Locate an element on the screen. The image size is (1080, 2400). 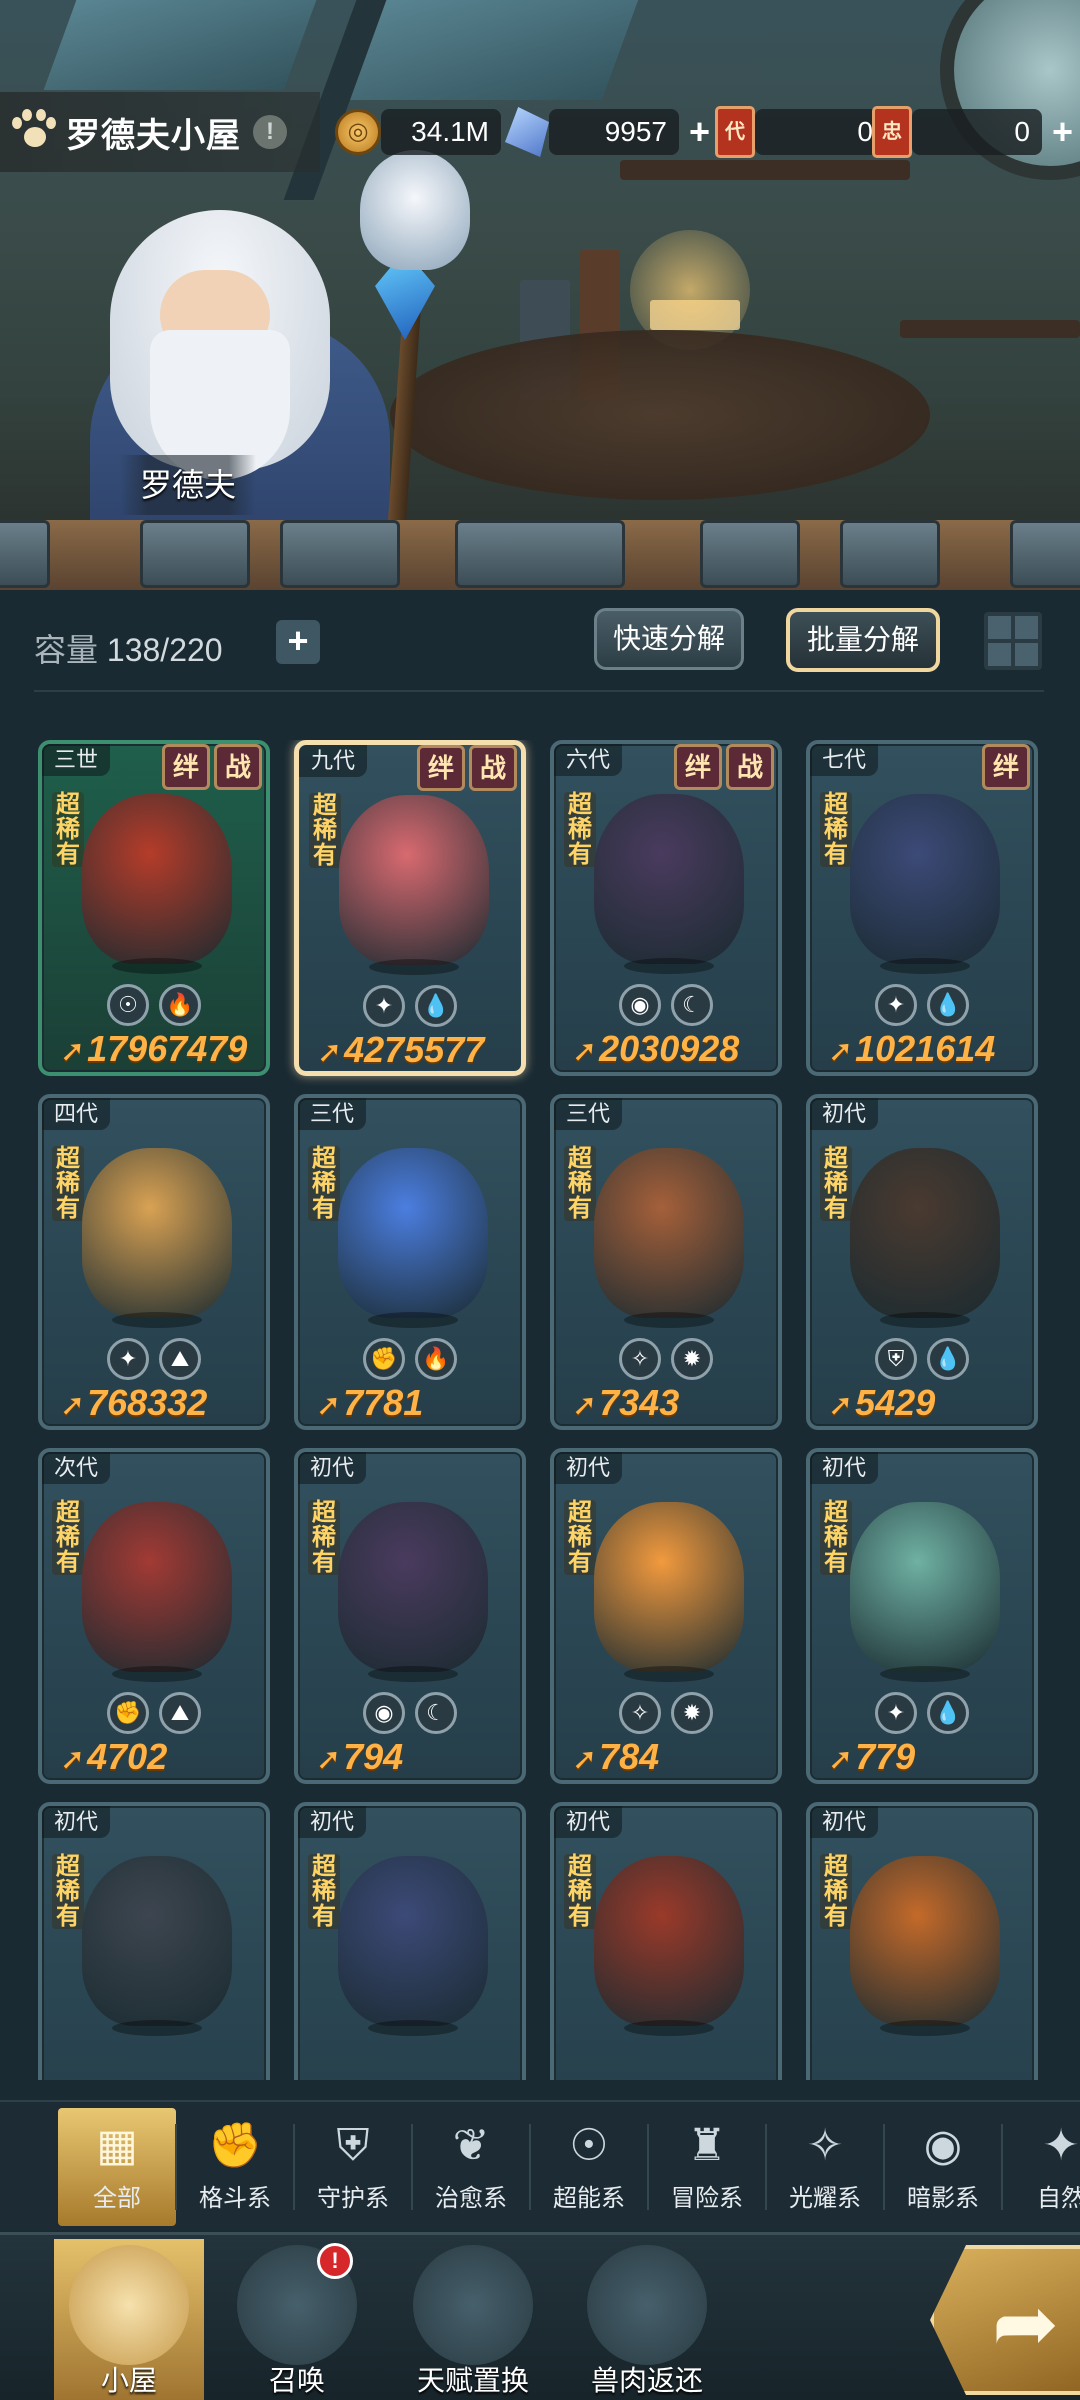
crystal-add-button: + is located at coordinates (699, 132).